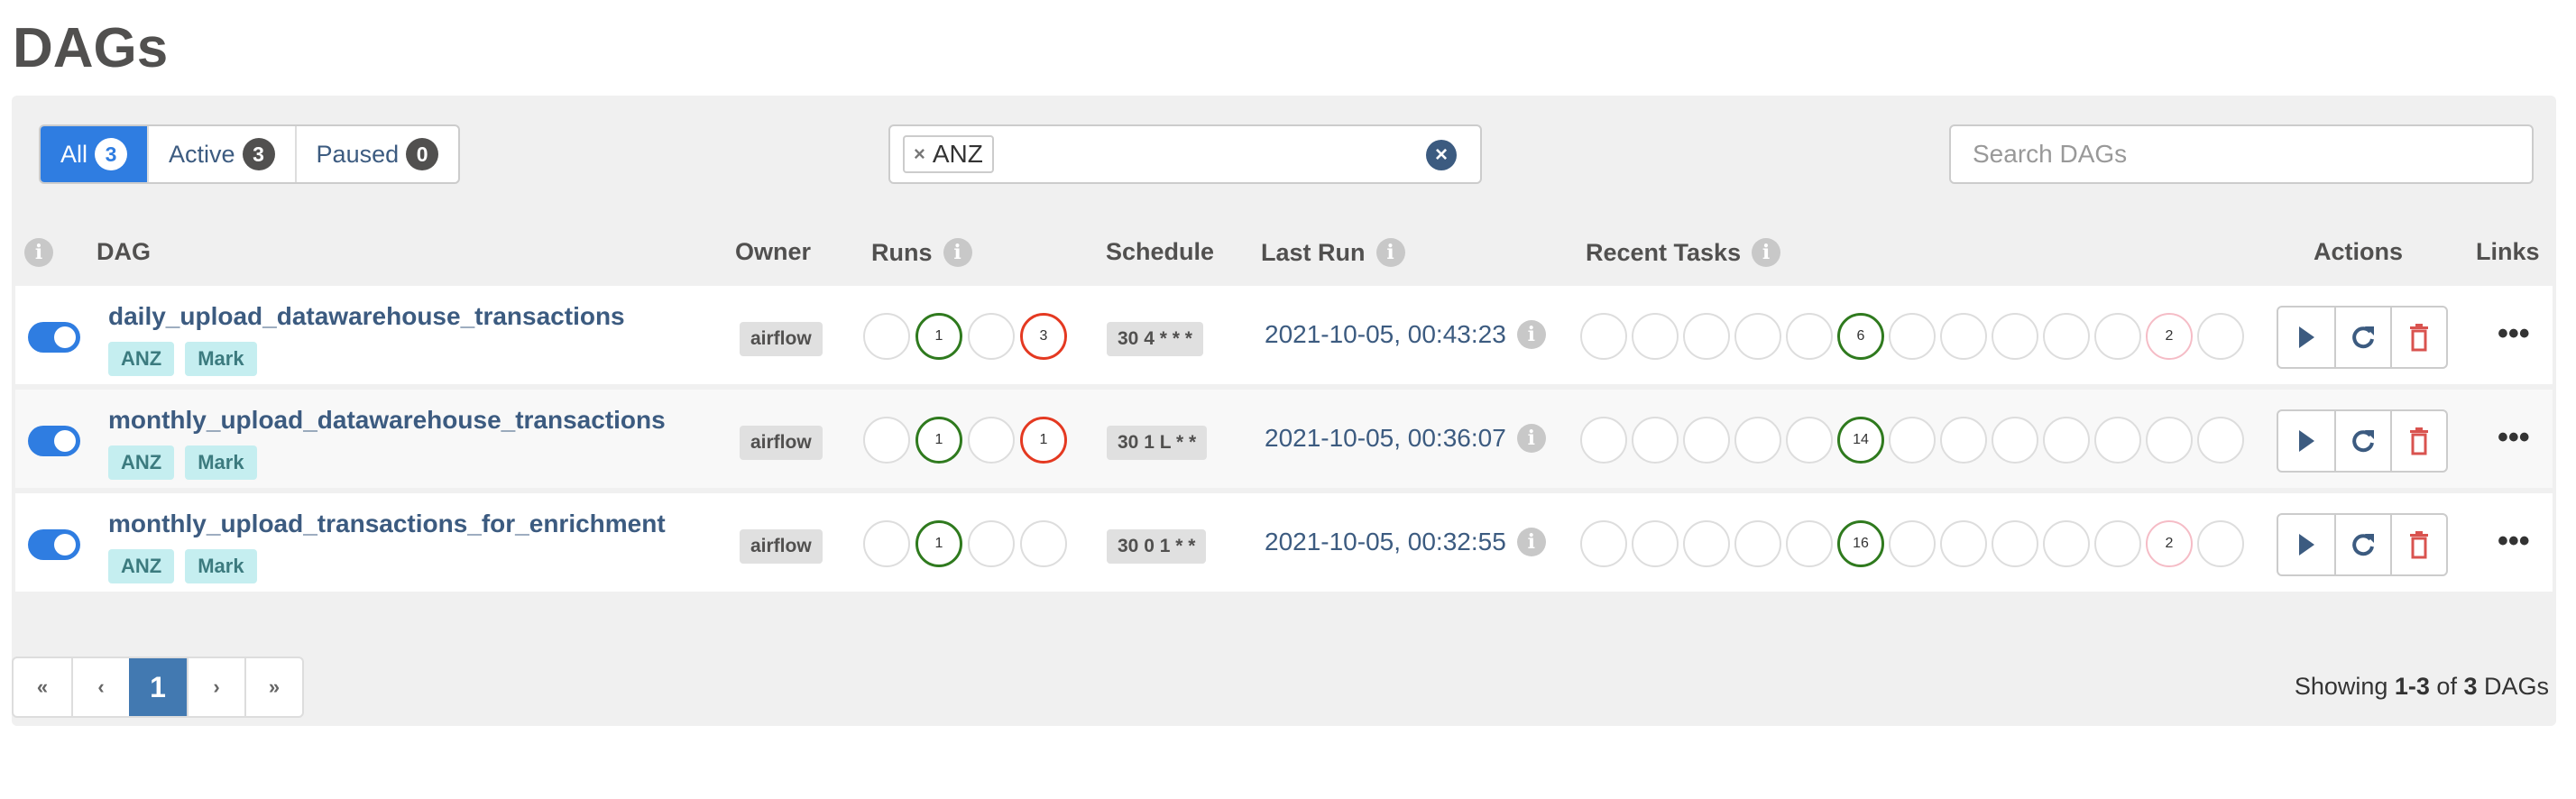  I want to click on filter-active: Active 3, so click(221, 154).